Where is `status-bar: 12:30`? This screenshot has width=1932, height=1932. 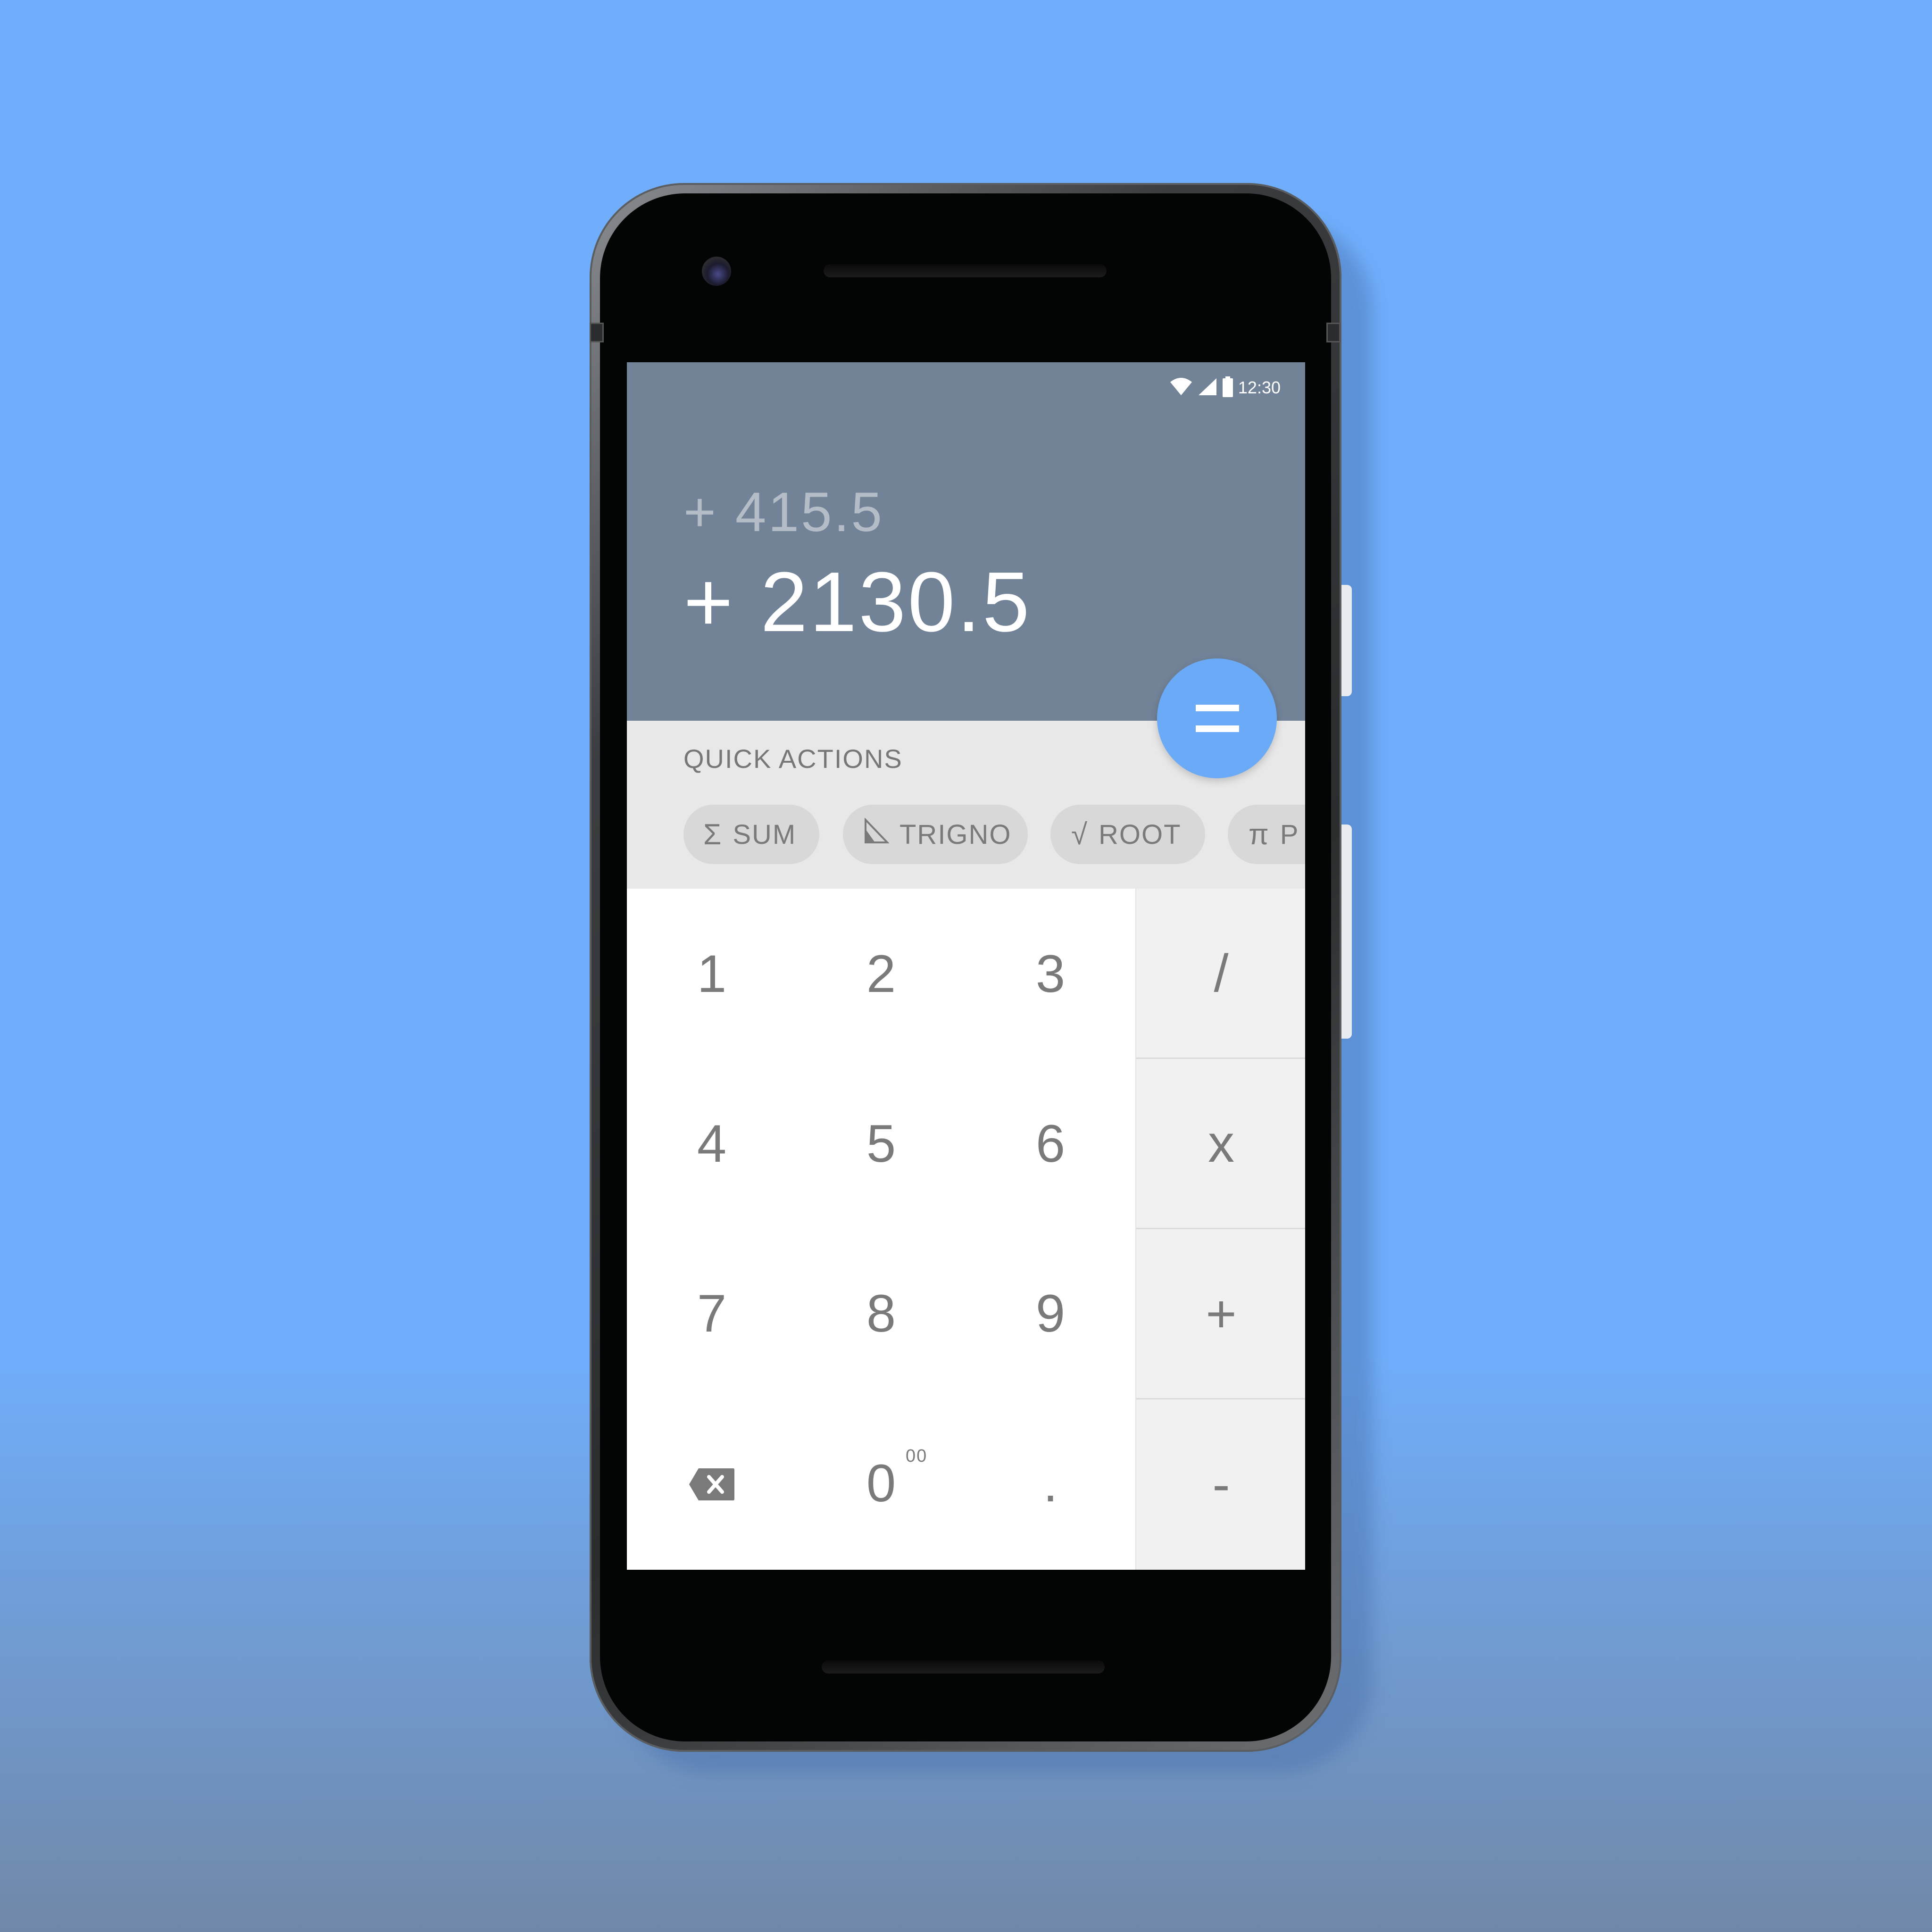
status-bar: 12:30 is located at coordinates (1225, 388).